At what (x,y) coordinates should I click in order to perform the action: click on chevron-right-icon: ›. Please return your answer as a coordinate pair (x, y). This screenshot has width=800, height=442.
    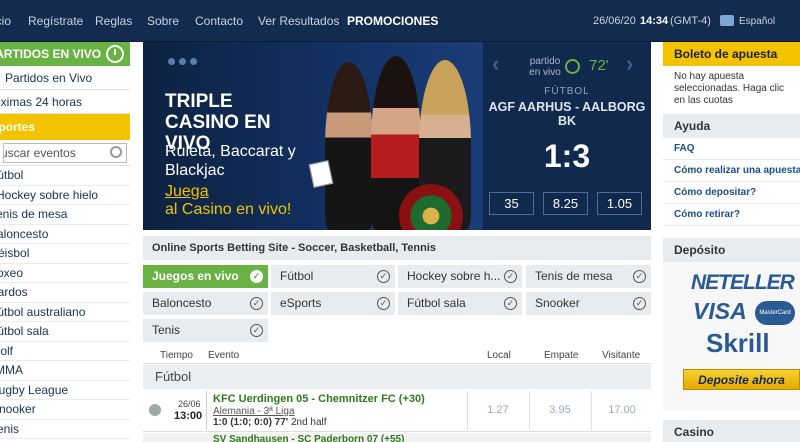
    Looking at the image, I should click on (629, 64).